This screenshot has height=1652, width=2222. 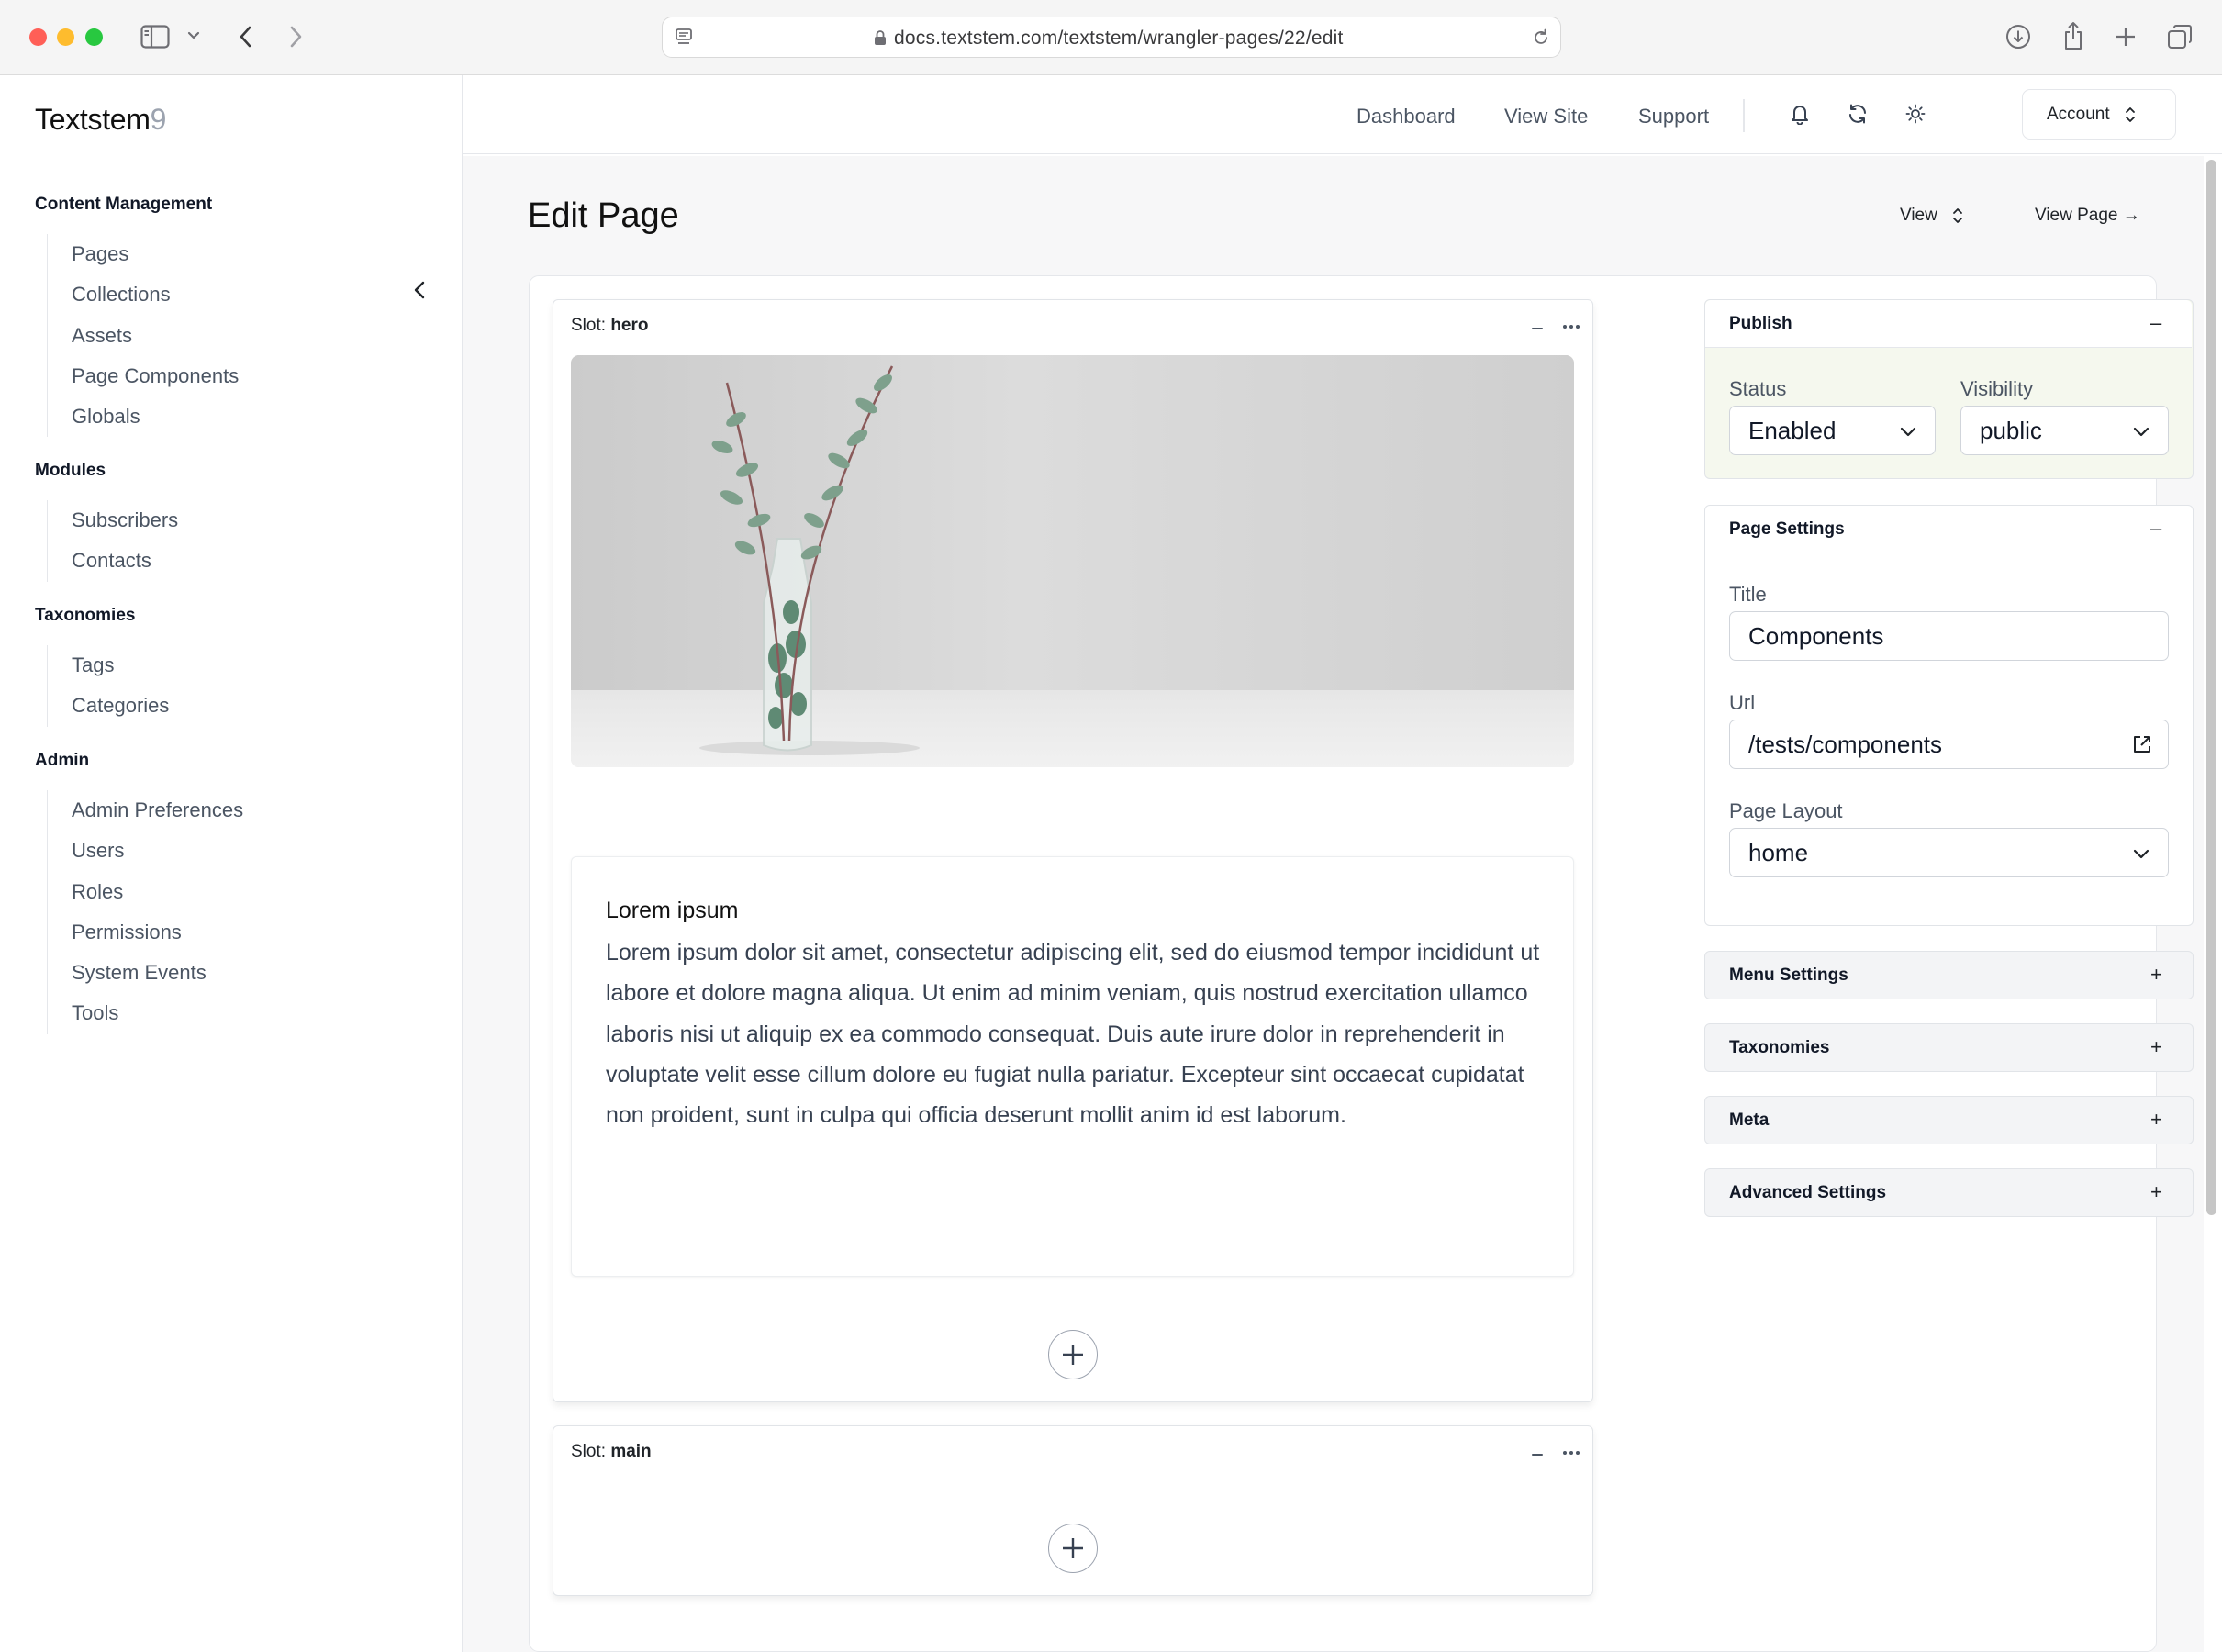 What do you see at coordinates (38, 37) in the screenshot?
I see `close-window-button` at bounding box center [38, 37].